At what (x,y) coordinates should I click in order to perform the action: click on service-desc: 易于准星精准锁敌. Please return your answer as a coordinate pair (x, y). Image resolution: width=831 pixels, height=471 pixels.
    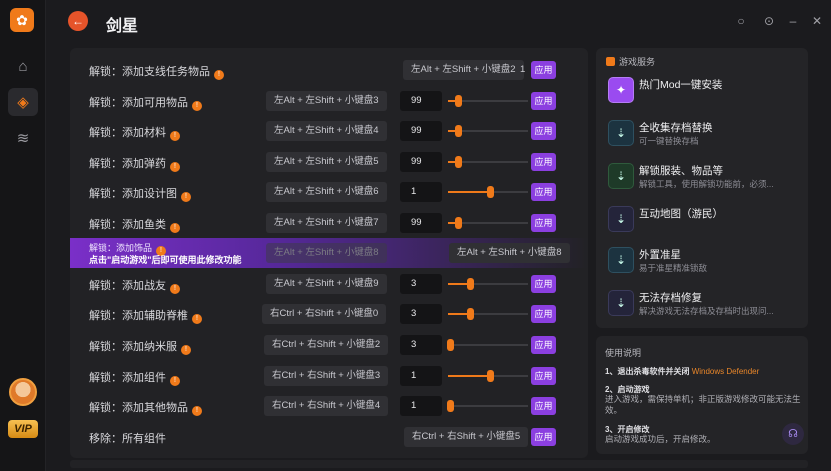
    Looking at the image, I should click on (673, 268).